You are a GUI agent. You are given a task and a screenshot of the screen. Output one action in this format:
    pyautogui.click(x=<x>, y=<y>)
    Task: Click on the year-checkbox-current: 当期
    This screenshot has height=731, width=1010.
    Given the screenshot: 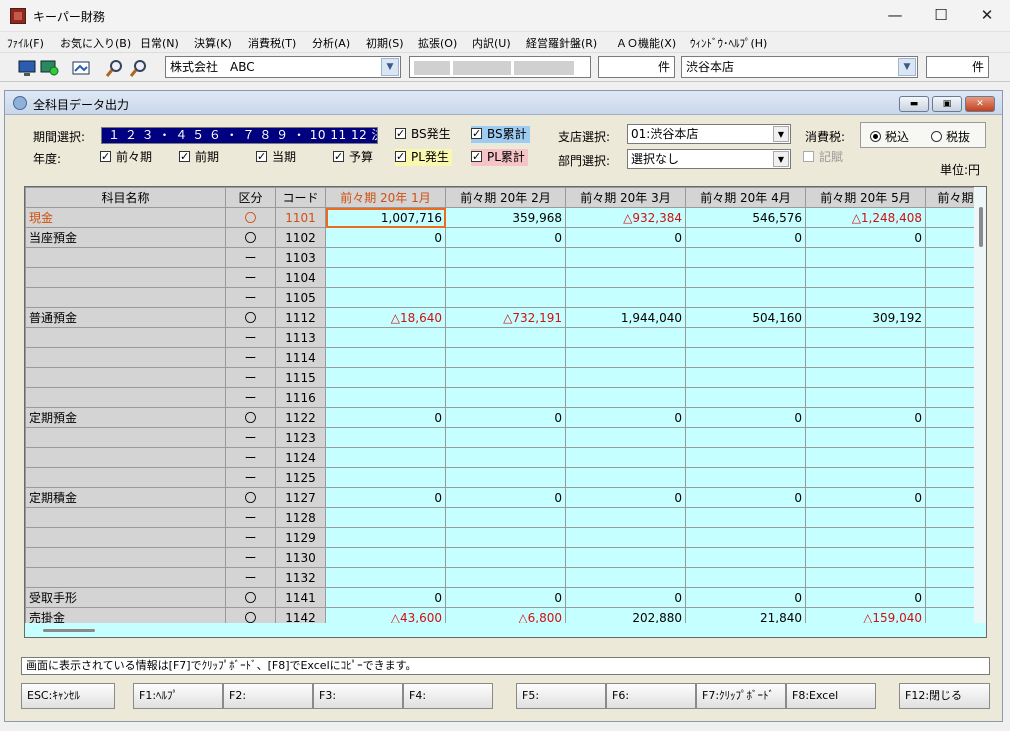 What is the action you would take?
    pyautogui.click(x=277, y=157)
    